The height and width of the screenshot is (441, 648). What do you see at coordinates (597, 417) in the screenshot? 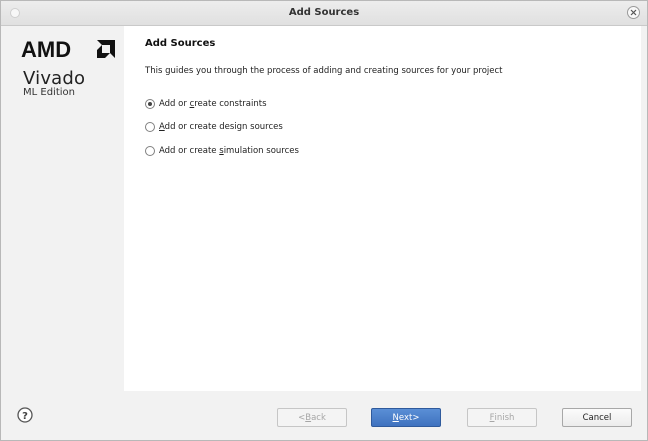
I see `cancel-button: Cancel` at bounding box center [597, 417].